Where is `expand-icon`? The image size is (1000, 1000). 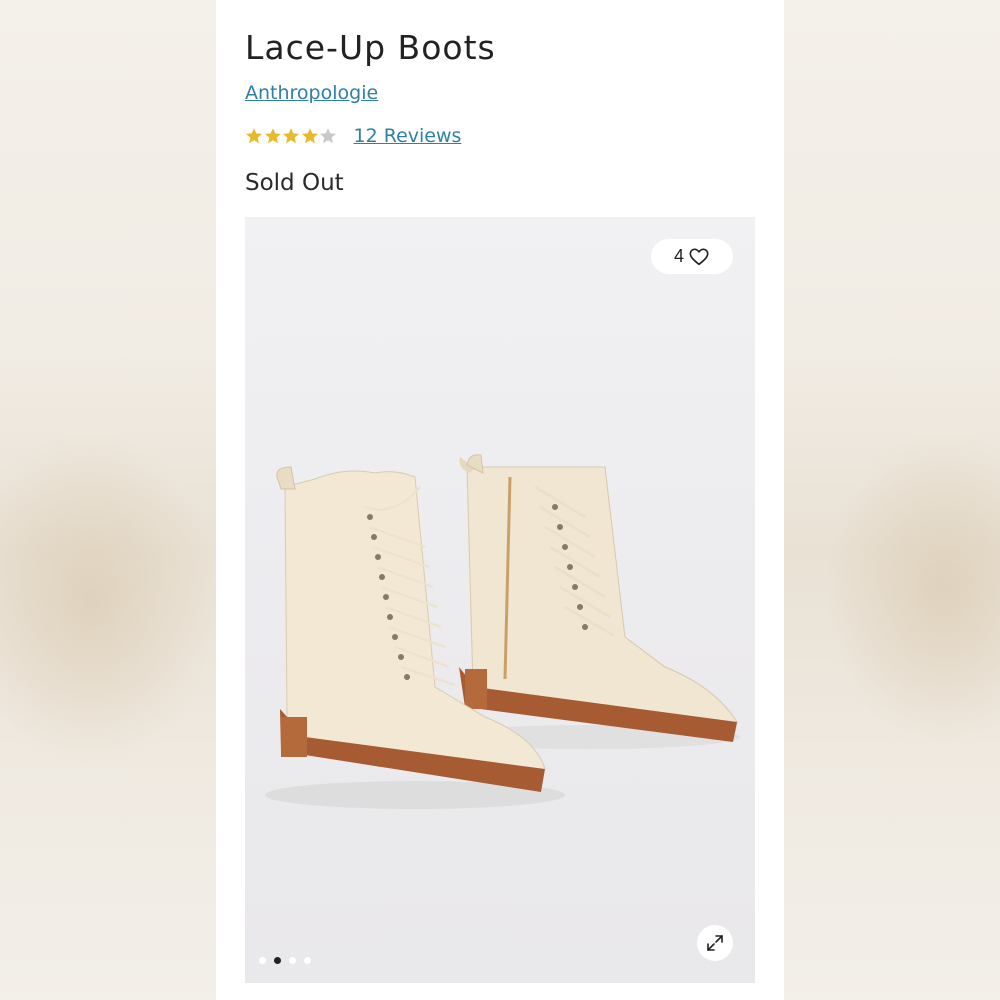 expand-icon is located at coordinates (715, 943).